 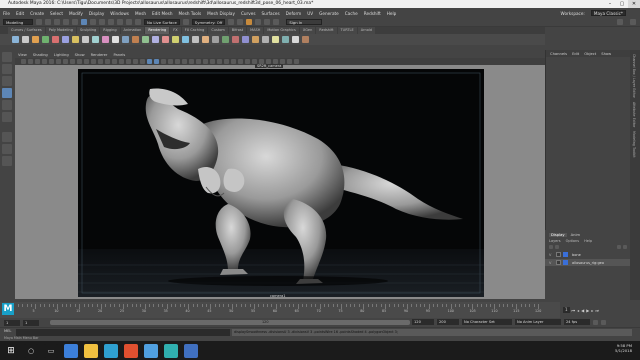 I want to click on four-pane-layout-icon, so click(x=7, y=149).